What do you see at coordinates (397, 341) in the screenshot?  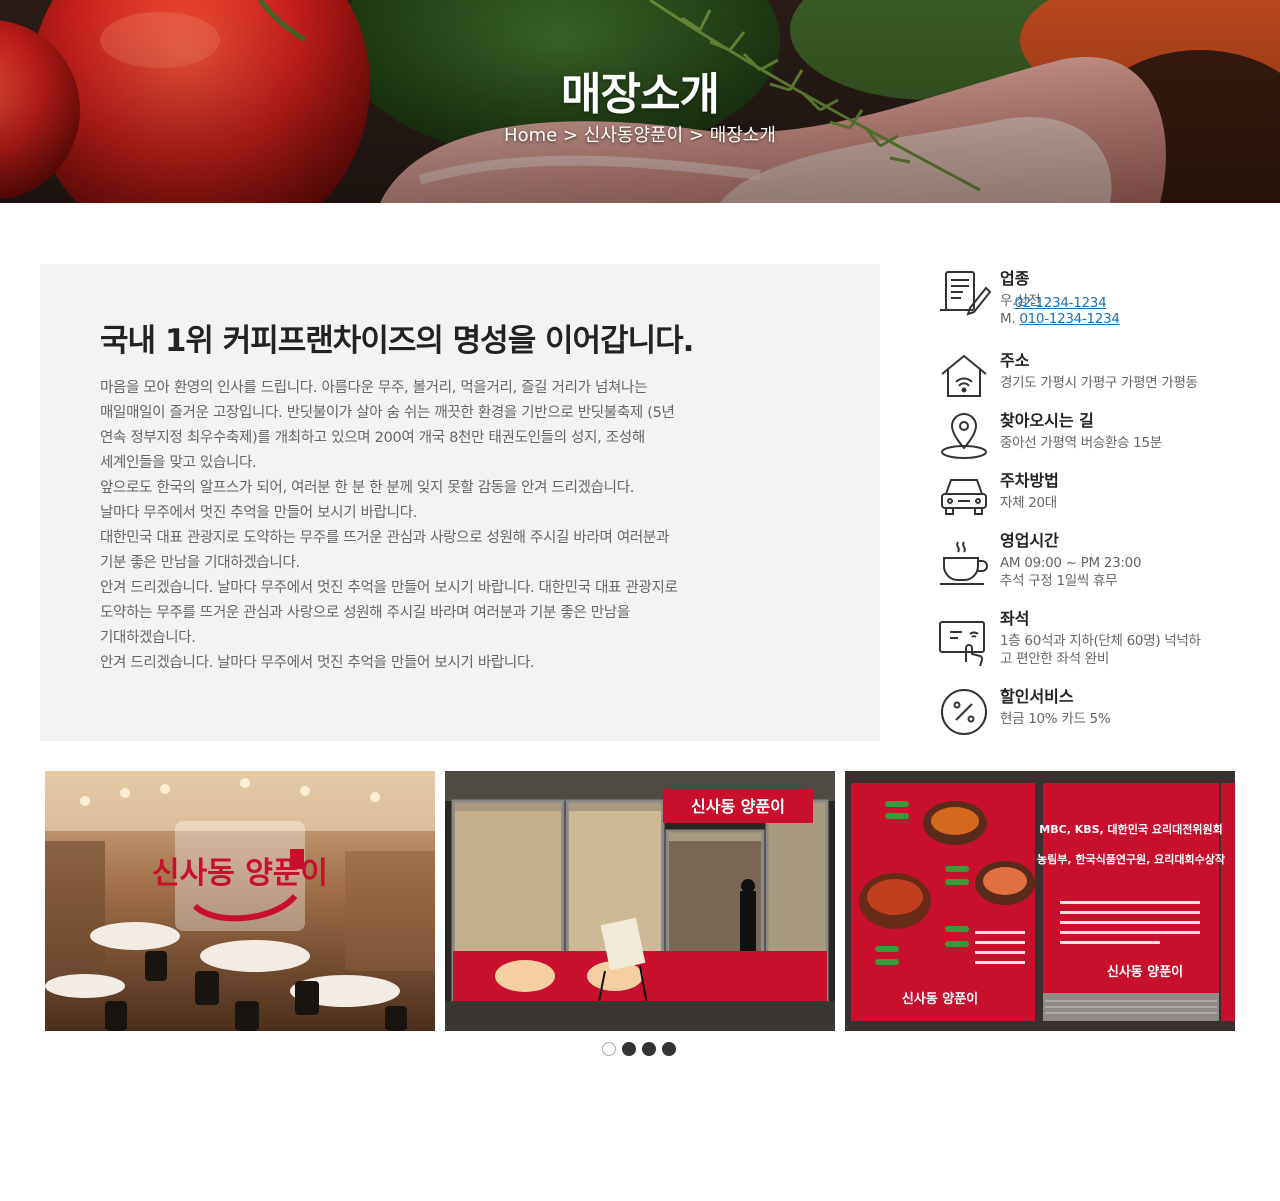 I see `intro-heading: 국내 1위 커피프랜차이즈의 명성을 이어갑니다.` at bounding box center [397, 341].